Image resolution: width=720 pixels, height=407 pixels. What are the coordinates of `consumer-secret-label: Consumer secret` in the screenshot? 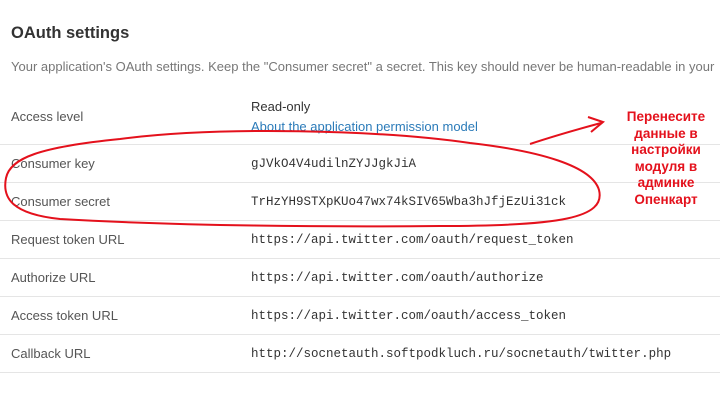 It's located at (125, 201).